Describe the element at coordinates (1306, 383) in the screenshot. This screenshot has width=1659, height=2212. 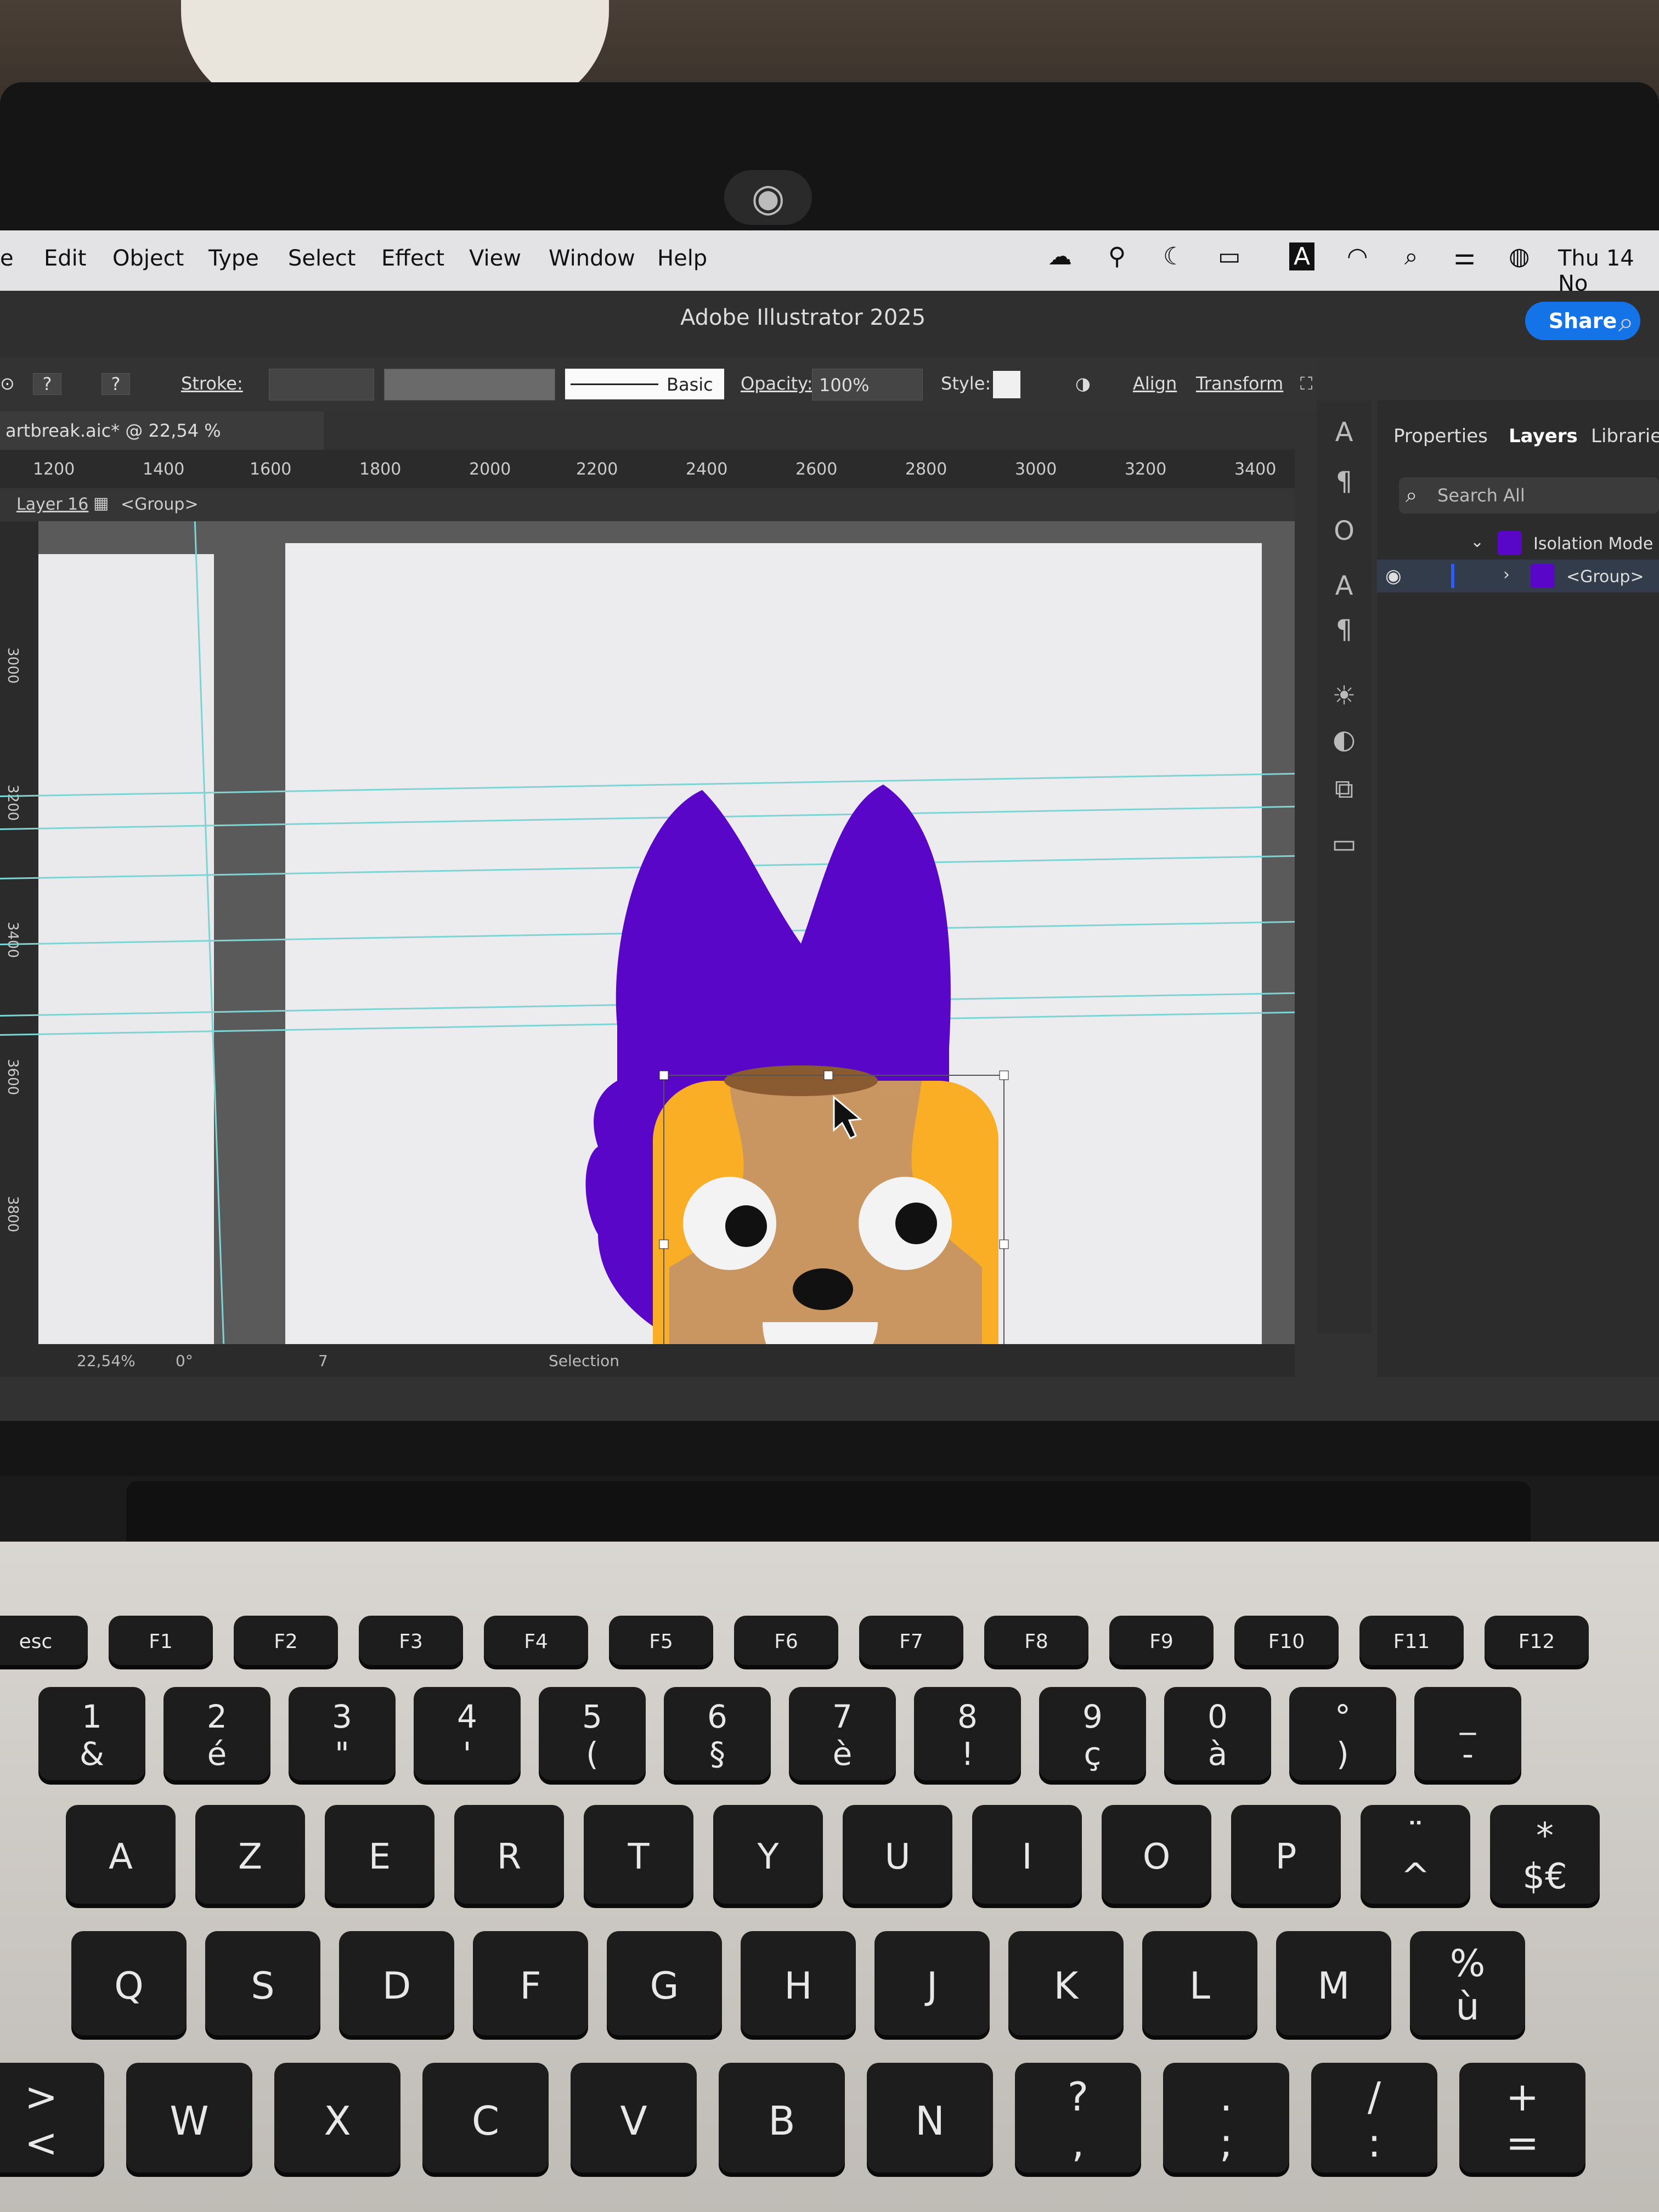
I see `isolate-icon: ⛶` at that location.